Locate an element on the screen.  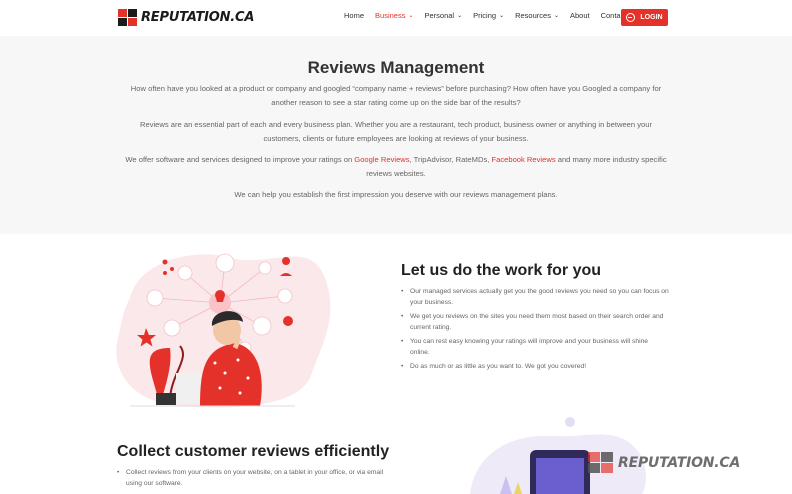
watermark-text: REPUTATION.CA is located at coordinates (679, 463).